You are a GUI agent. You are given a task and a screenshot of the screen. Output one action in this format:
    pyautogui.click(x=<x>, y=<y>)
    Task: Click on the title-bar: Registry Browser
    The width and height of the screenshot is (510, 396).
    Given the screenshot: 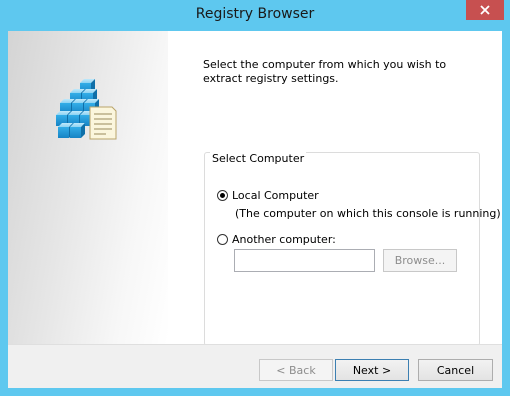 What is the action you would take?
    pyautogui.click(x=255, y=15)
    